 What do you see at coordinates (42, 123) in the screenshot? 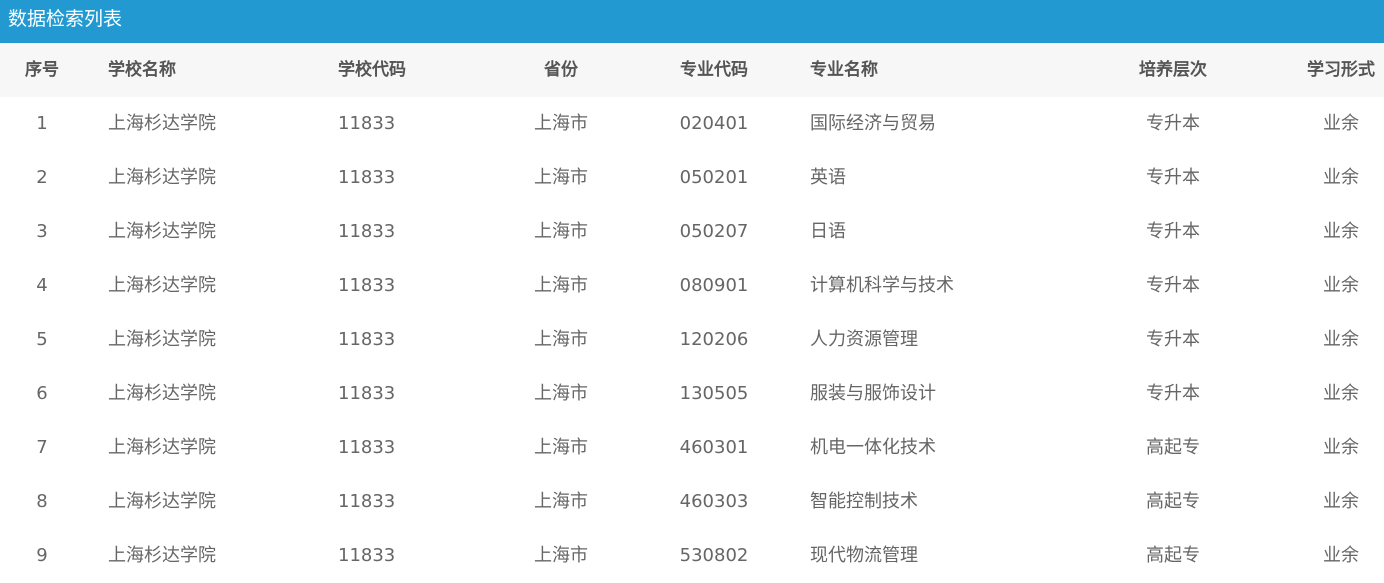
I see `cell-index: 1` at bounding box center [42, 123].